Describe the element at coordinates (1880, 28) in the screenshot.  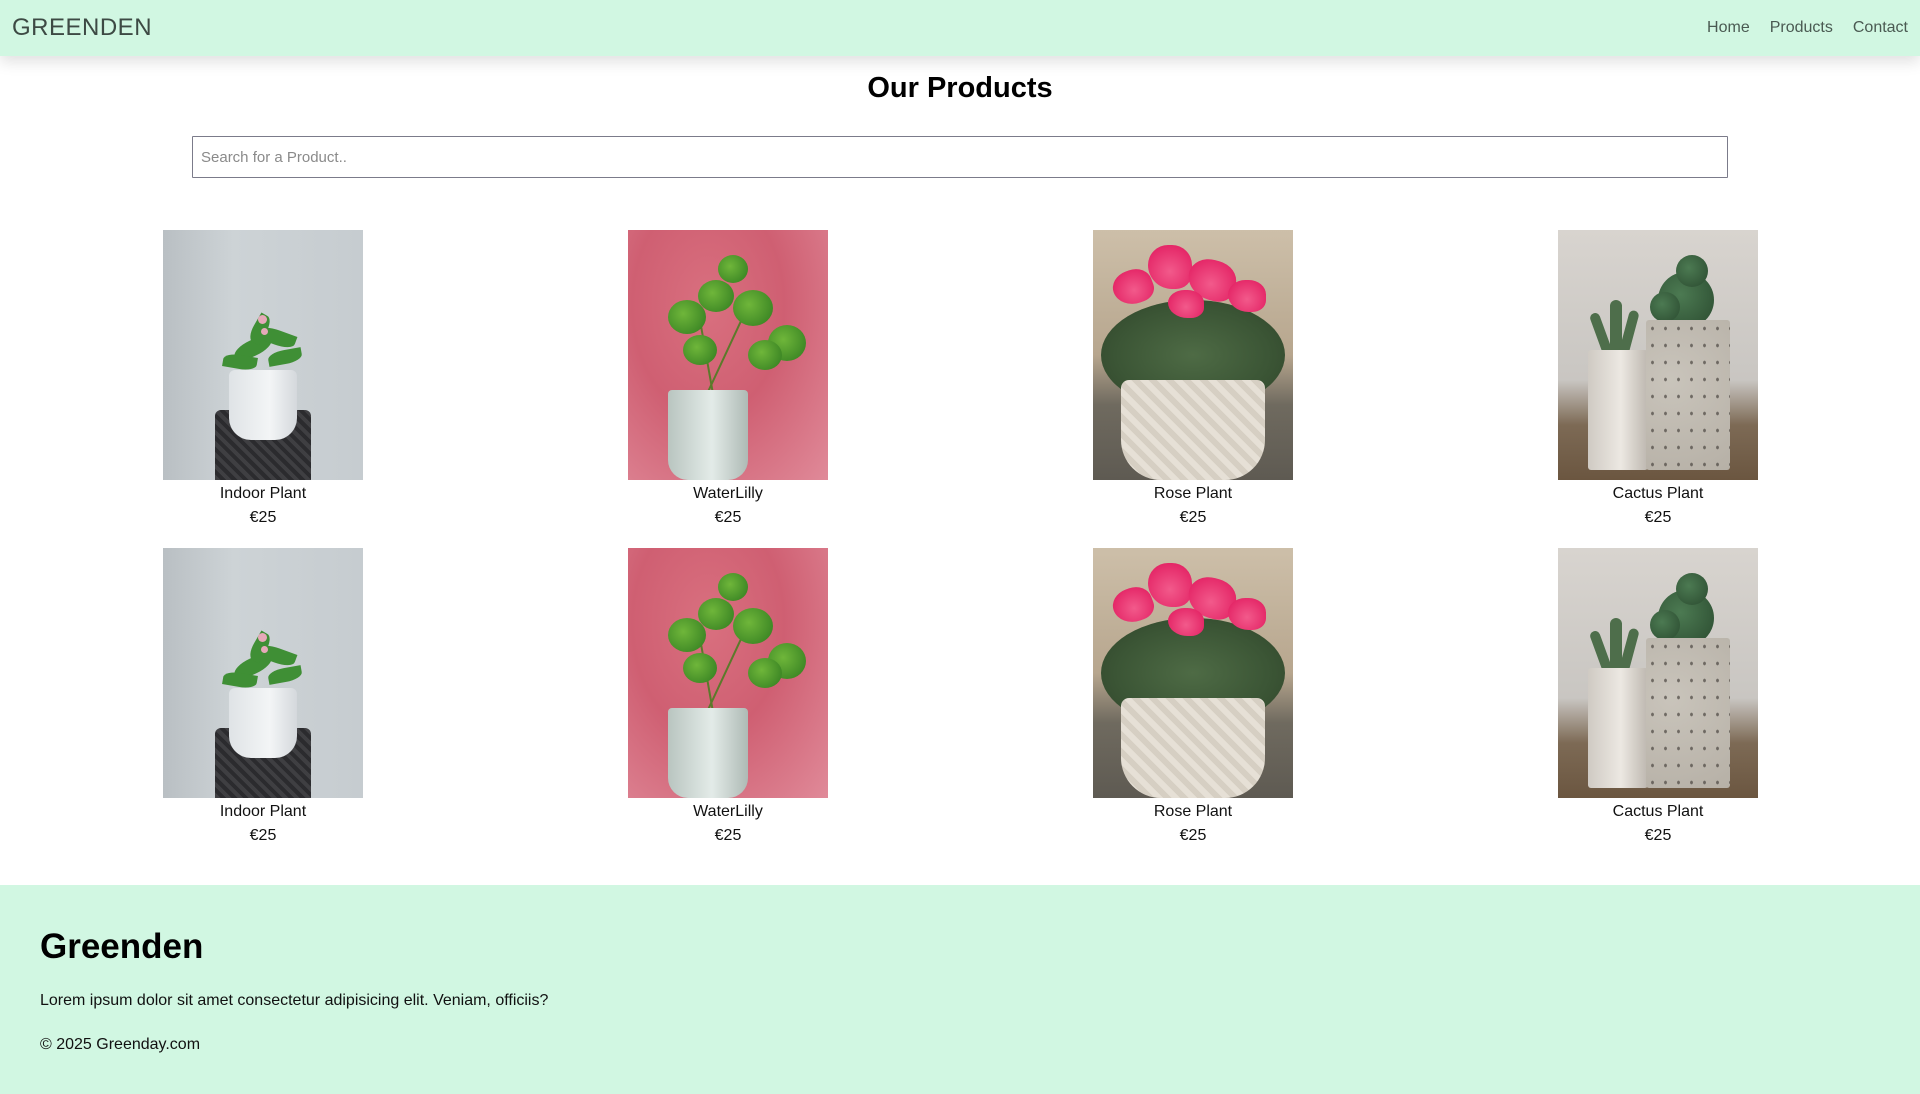
I see `nav-link-contact: Contact` at that location.